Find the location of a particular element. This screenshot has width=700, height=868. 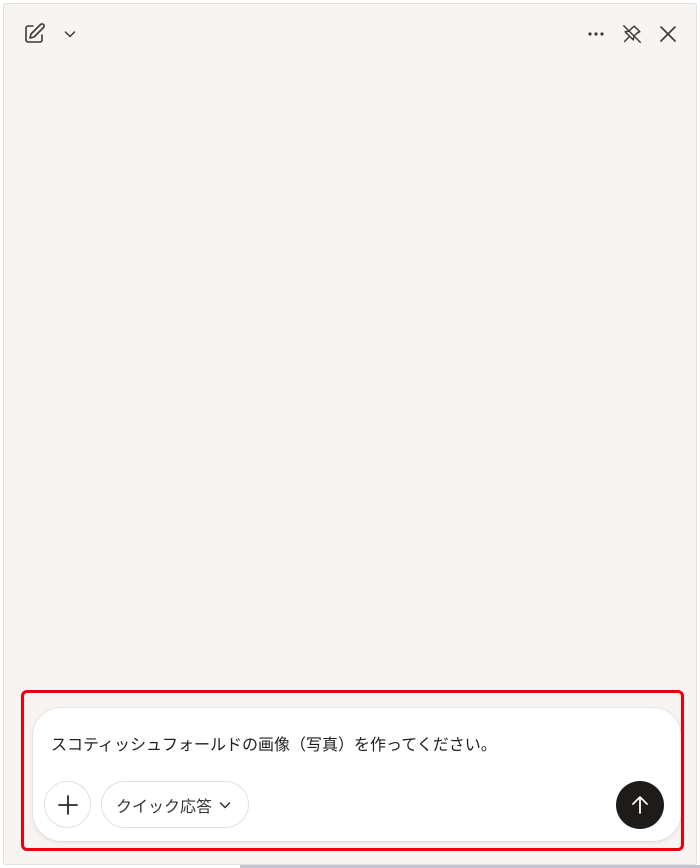

header-left-controls is located at coordinates (52, 34).